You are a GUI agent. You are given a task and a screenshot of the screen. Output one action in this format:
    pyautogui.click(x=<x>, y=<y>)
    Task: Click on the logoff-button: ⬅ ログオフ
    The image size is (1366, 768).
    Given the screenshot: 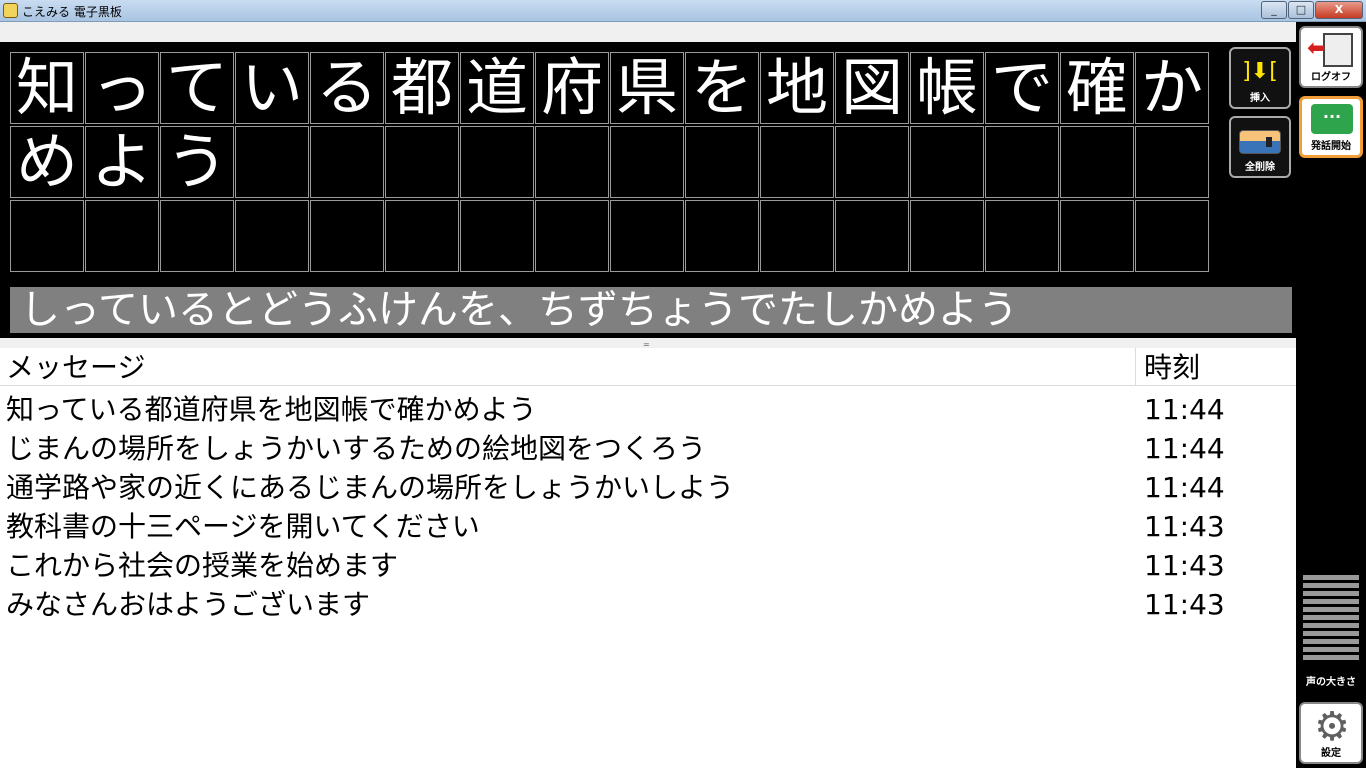 What is the action you would take?
    pyautogui.click(x=1331, y=57)
    